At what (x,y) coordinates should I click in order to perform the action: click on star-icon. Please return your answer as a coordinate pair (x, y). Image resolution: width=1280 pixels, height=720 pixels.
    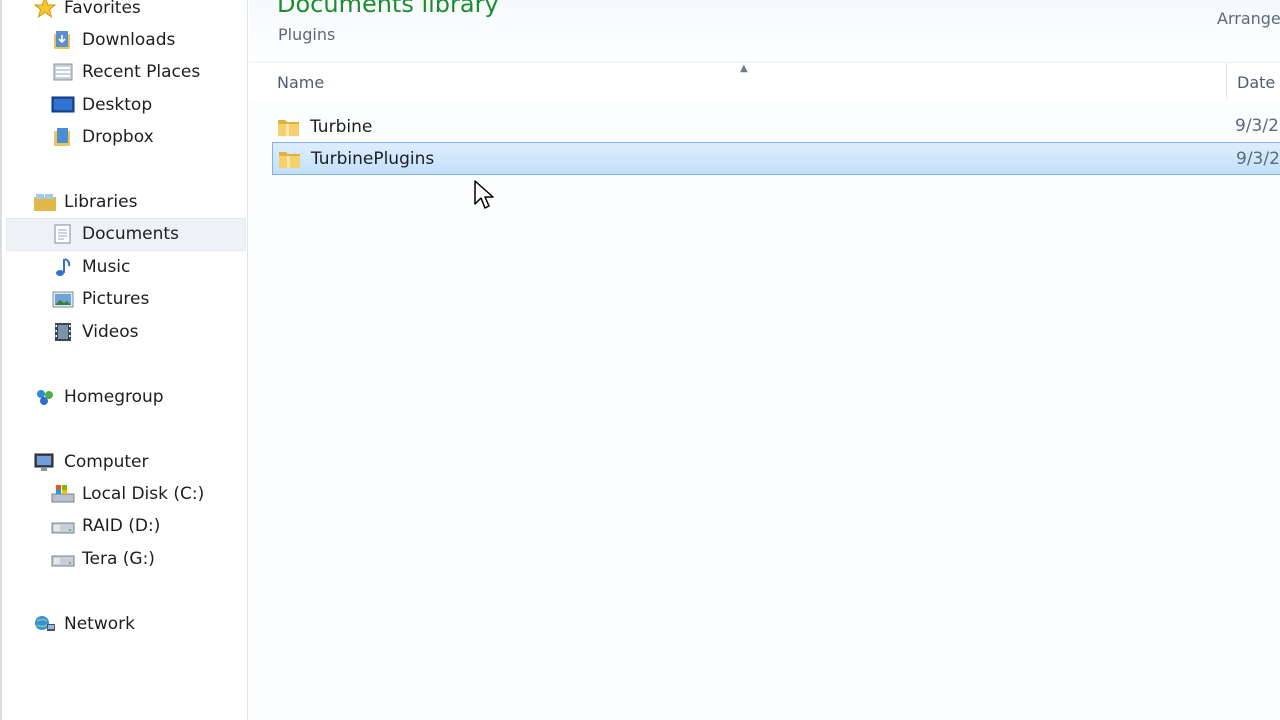
    Looking at the image, I should click on (45, 10).